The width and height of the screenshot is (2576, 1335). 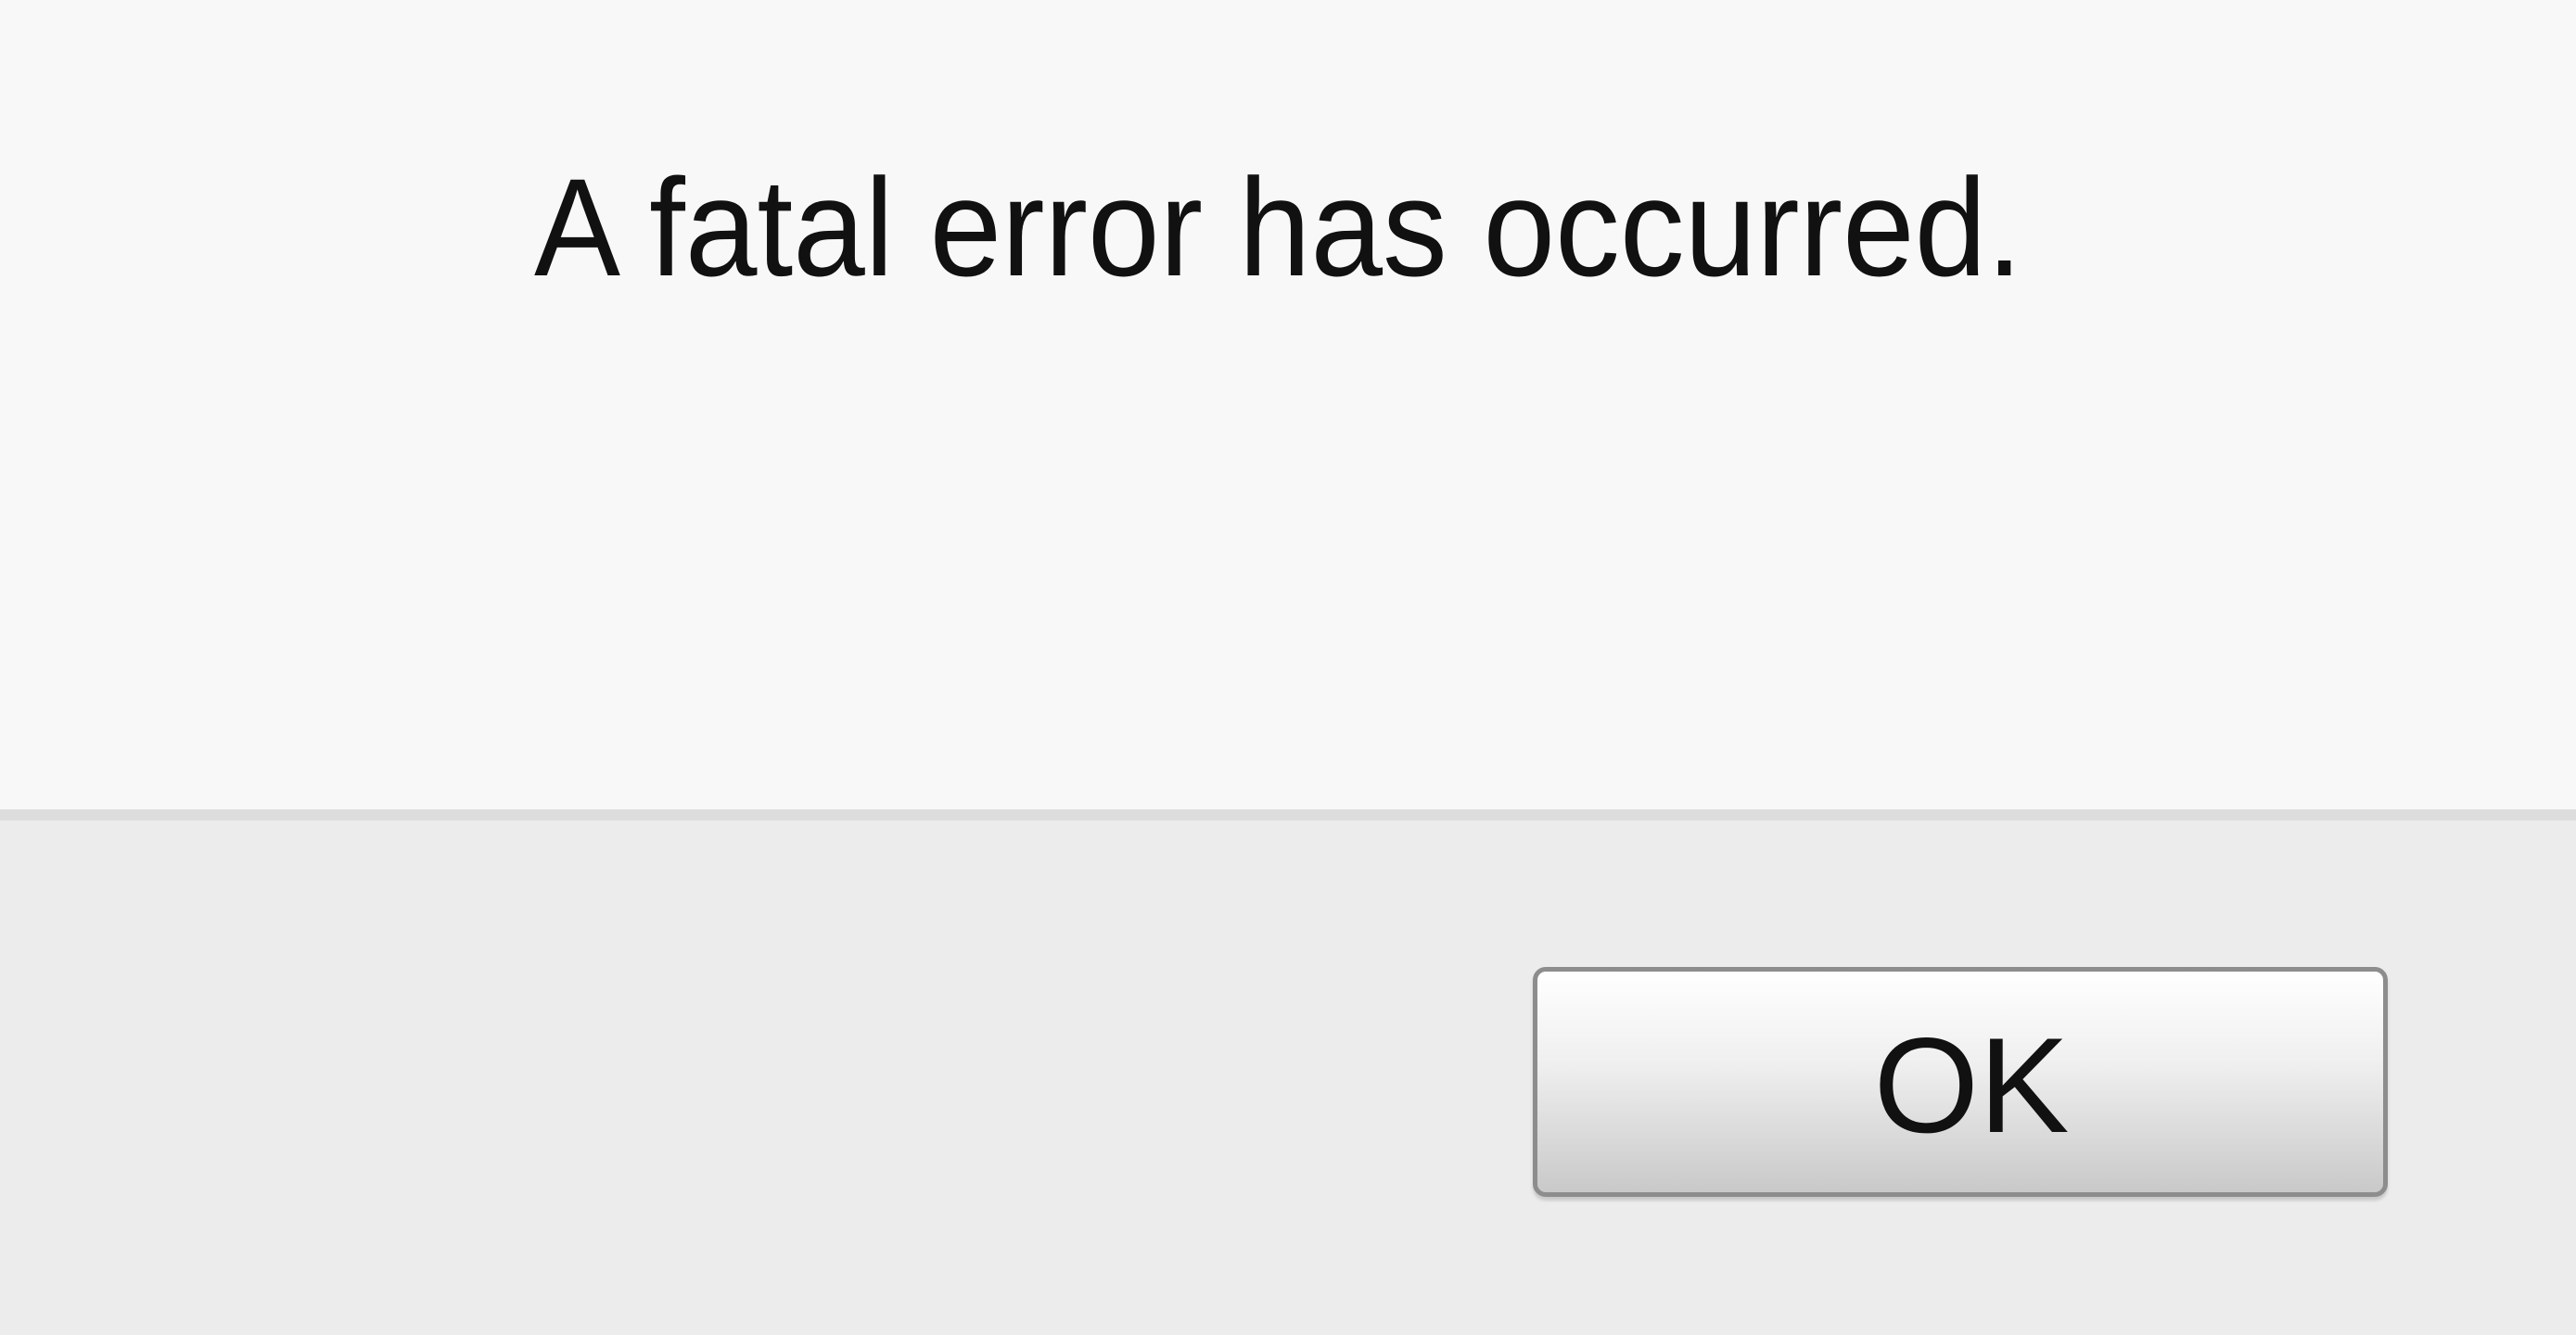 What do you see at coordinates (1971, 1085) in the screenshot?
I see `ok-button-label: OK` at bounding box center [1971, 1085].